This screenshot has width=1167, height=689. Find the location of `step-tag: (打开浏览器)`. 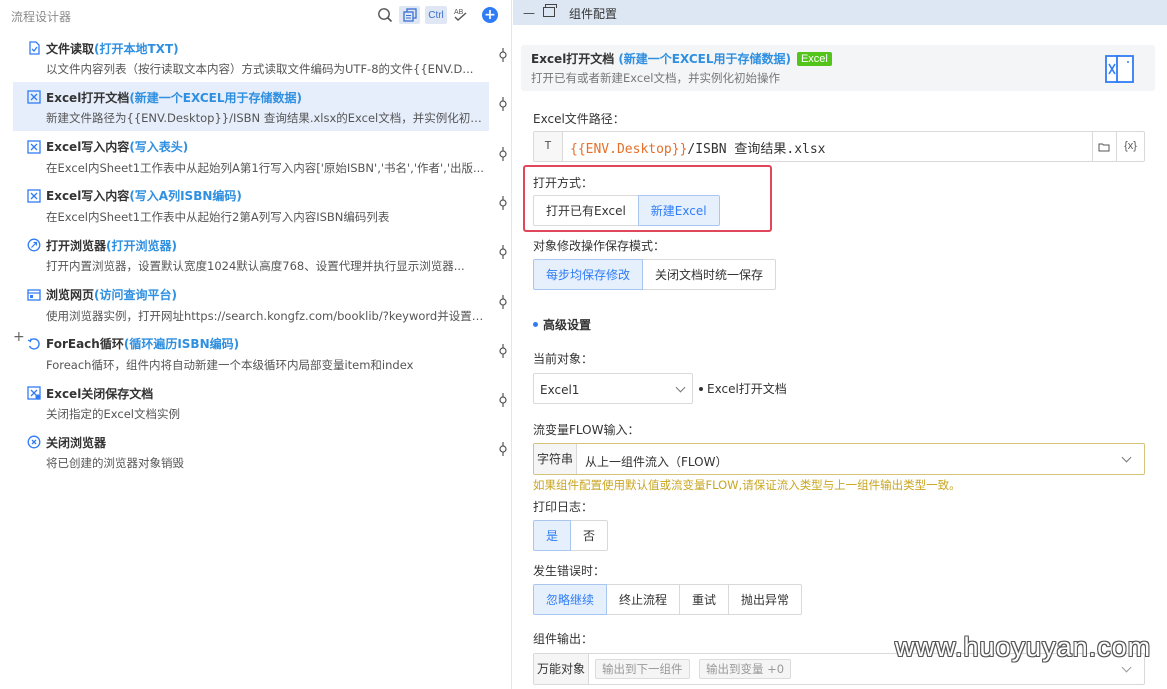

step-tag: (打开浏览器) is located at coordinates (141, 245).